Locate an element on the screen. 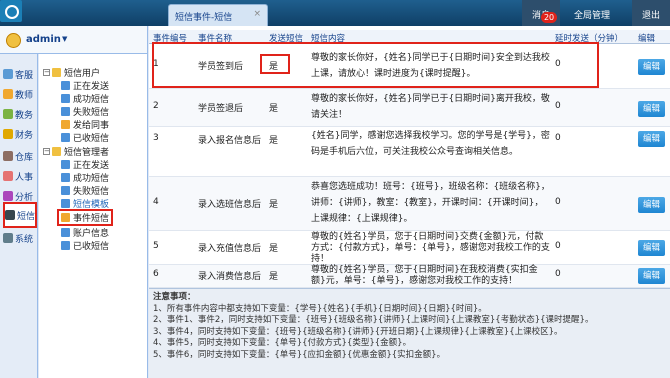  header-delay: 延时发送（分钟） is located at coordinates (589, 38).